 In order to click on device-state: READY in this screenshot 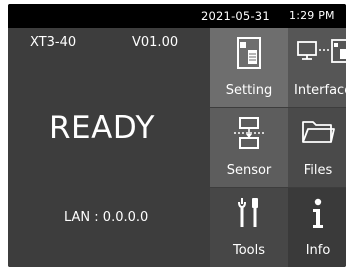, I will do `click(102, 128)`.